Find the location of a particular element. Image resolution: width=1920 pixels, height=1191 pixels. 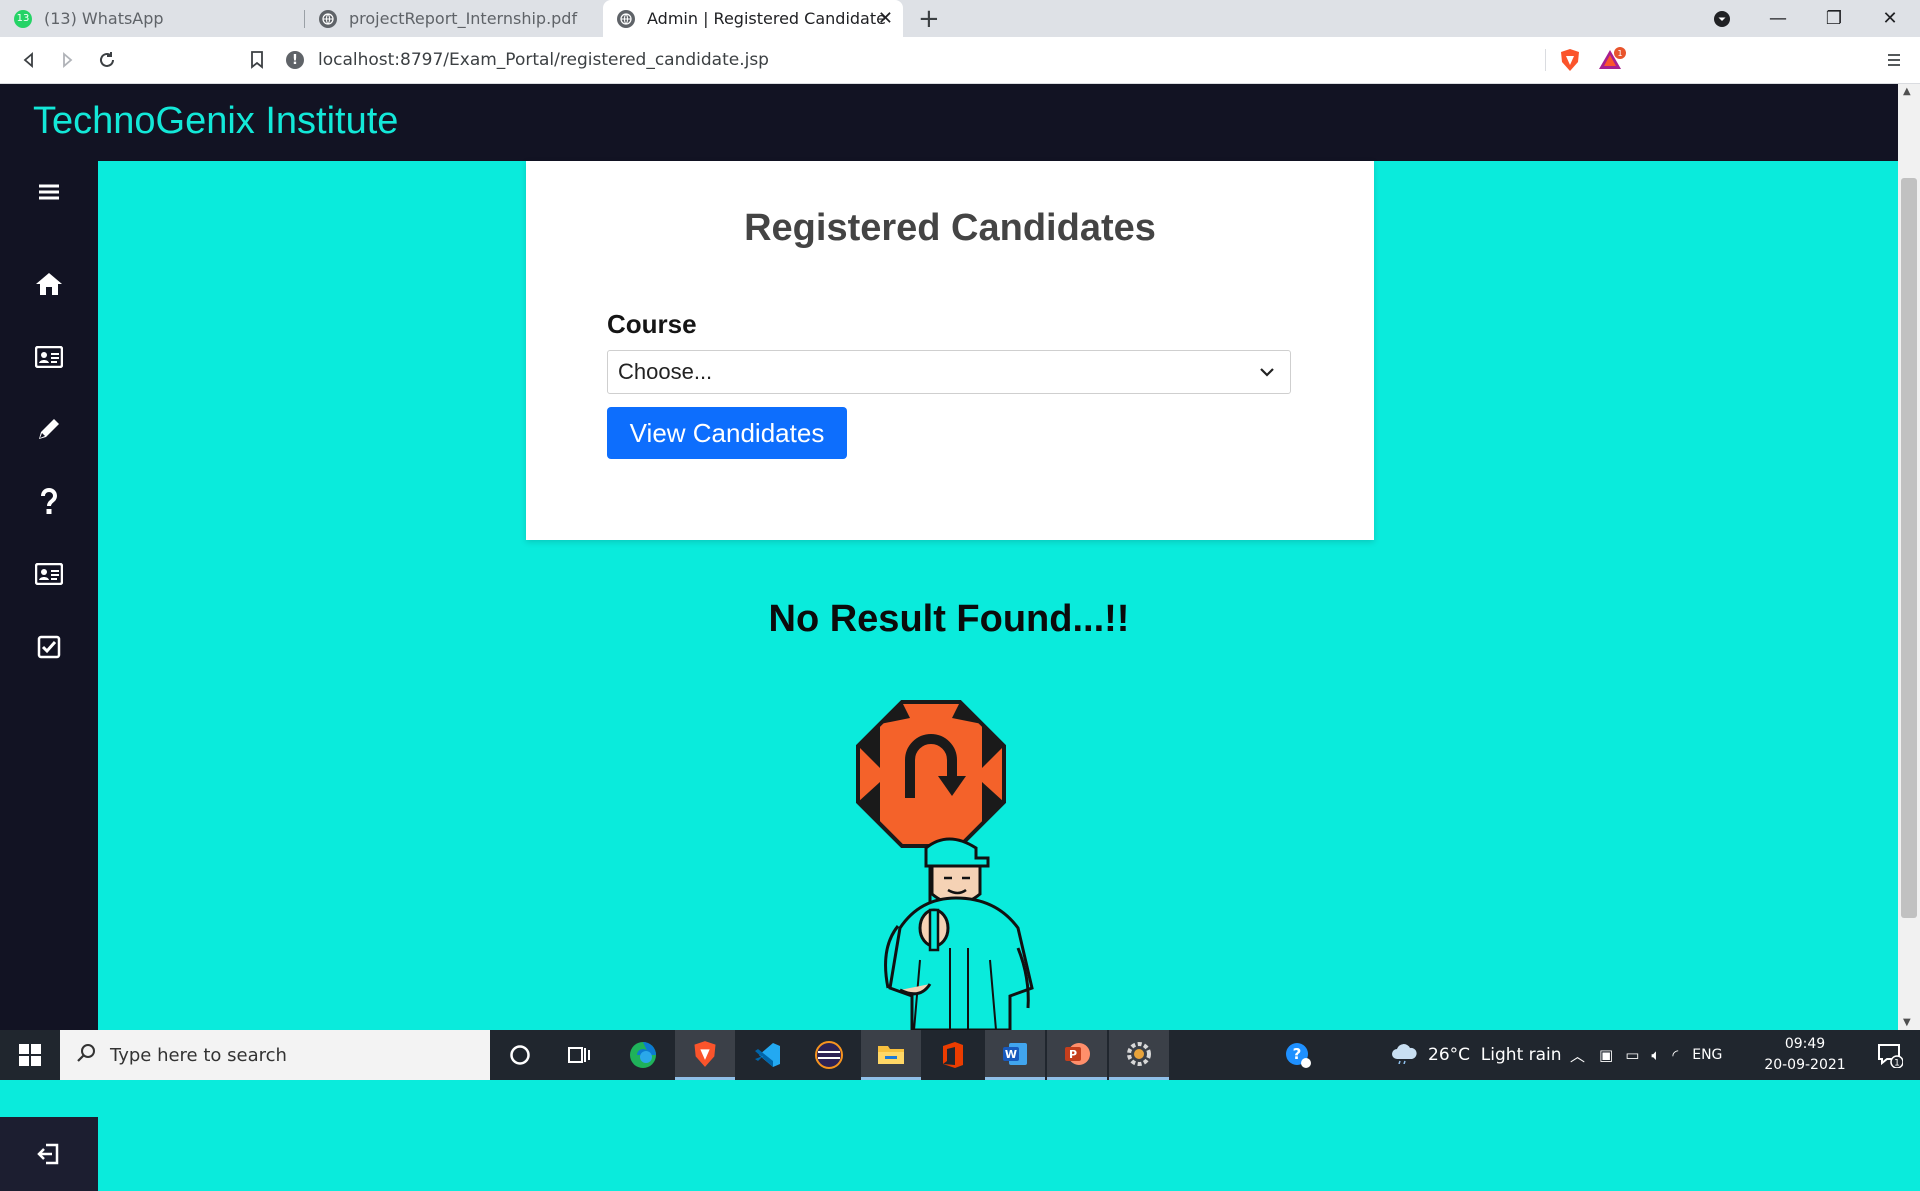

scrollbar-thumb is located at coordinates (1909, 548).